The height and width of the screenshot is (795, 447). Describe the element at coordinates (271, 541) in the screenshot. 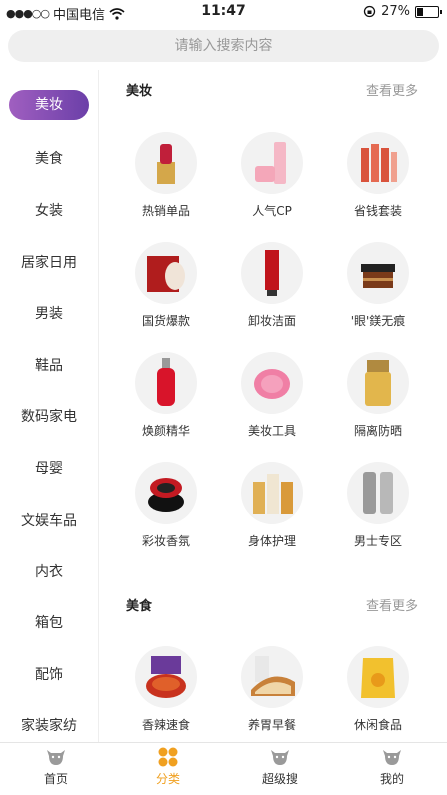

I see `item-label: 身体护理` at that location.